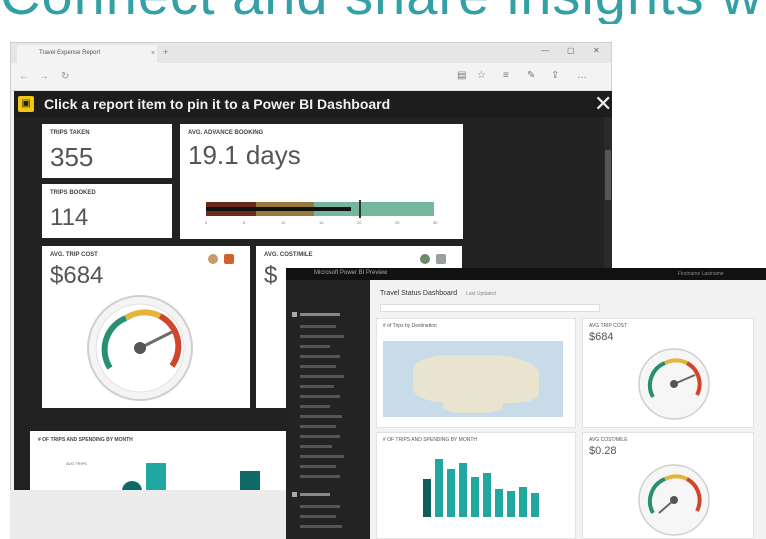 The width and height of the screenshot is (766, 539). I want to click on map-land, so click(476, 379).